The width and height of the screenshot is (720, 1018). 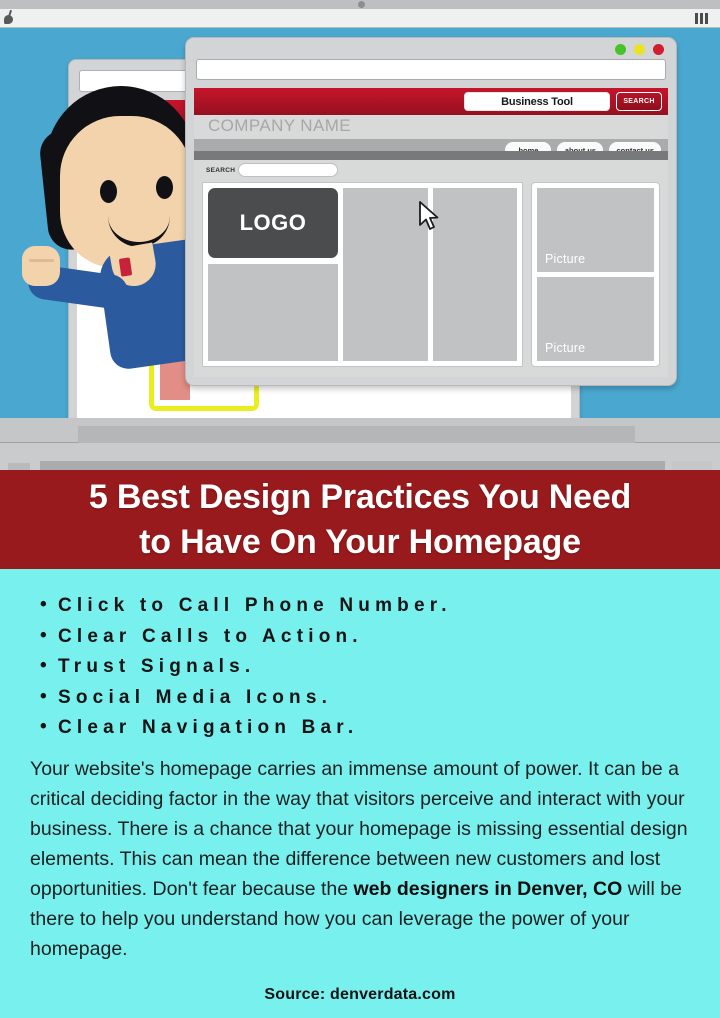 I want to click on list-item: Clear Calls to Action., so click(x=380, y=637).